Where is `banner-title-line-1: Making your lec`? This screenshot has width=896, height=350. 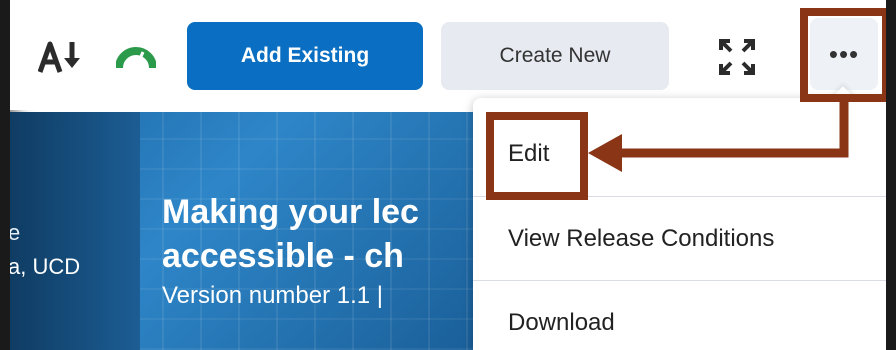 banner-title-line-1: Making your lec is located at coordinates (290, 212).